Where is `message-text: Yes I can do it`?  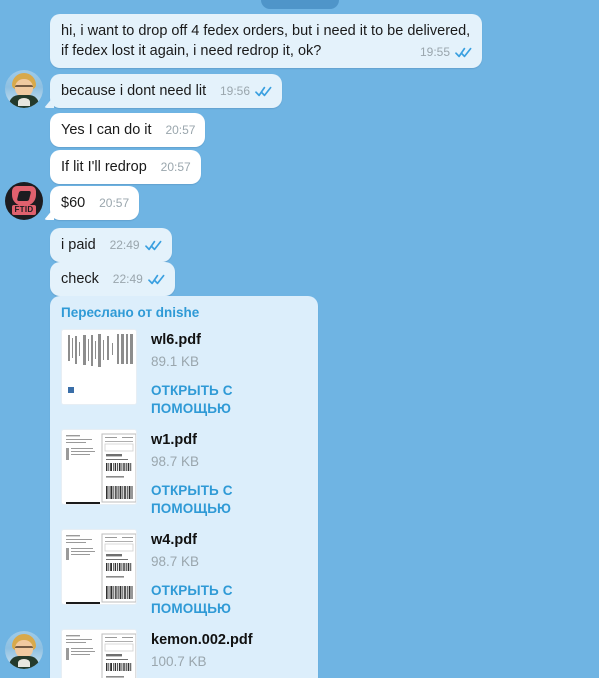 message-text: Yes I can do it is located at coordinates (106, 130).